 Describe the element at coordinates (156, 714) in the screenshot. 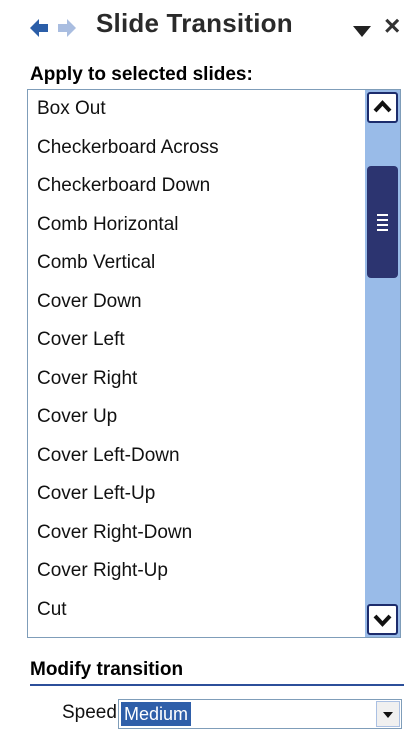

I see `speed-selected-value: Medium` at that location.